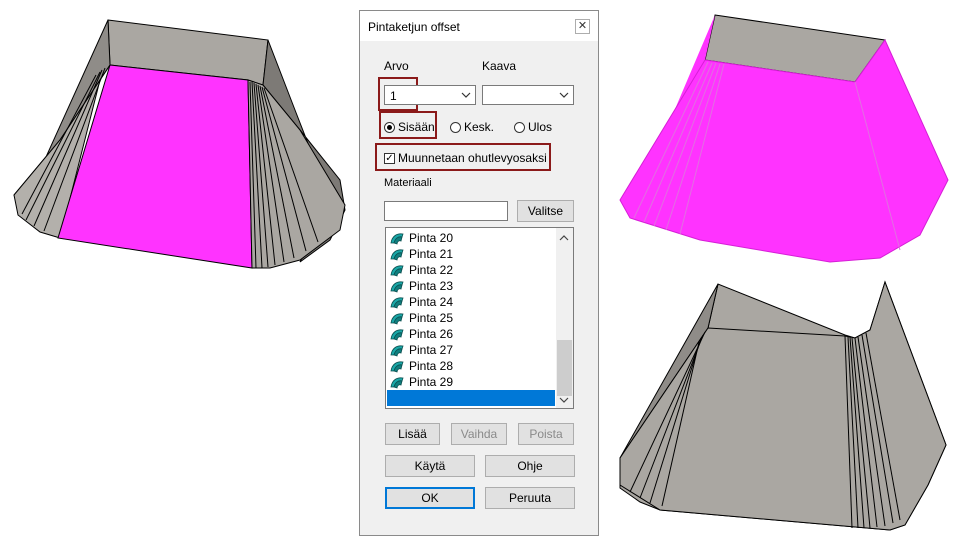  I want to click on close-icon: ✕, so click(582, 26).